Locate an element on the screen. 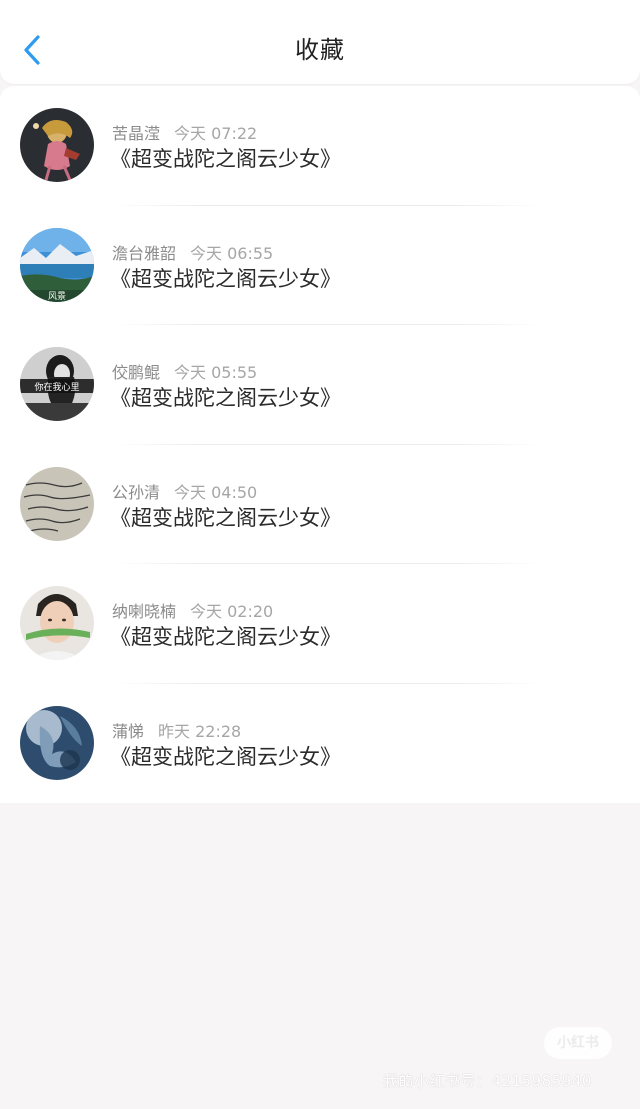 Image resolution: width=640 pixels, height=1109 pixels. blue-abstract-avatar is located at coordinates (57, 742).